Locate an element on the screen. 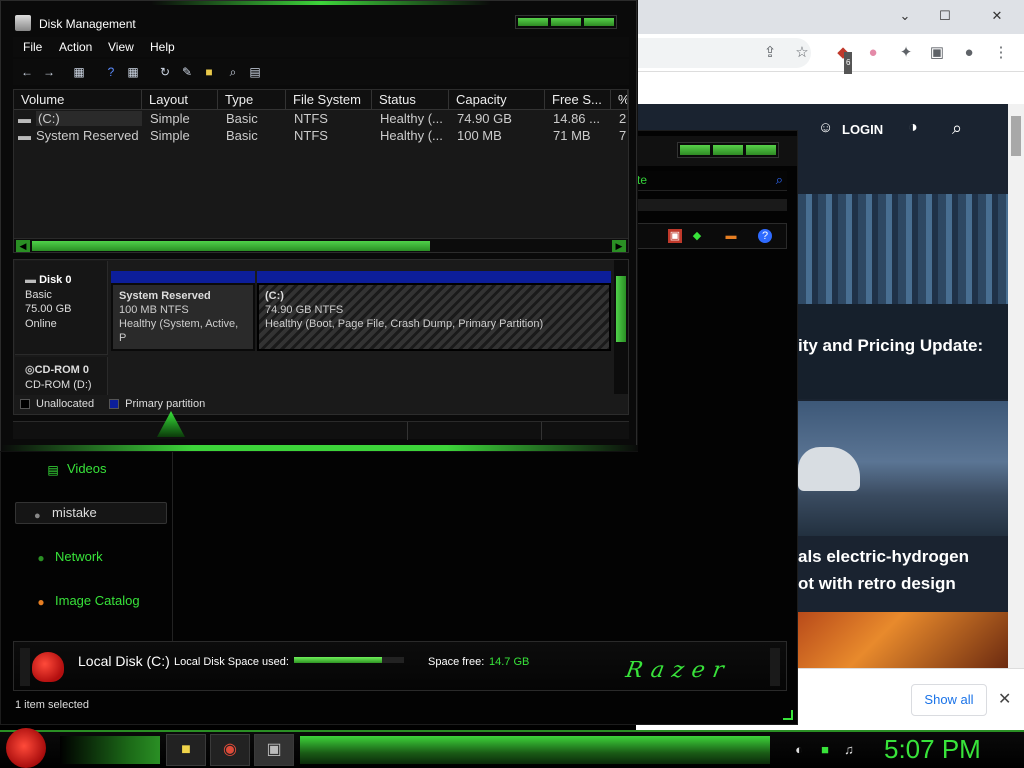  burn-icon: ▣ is located at coordinates (675, 236).